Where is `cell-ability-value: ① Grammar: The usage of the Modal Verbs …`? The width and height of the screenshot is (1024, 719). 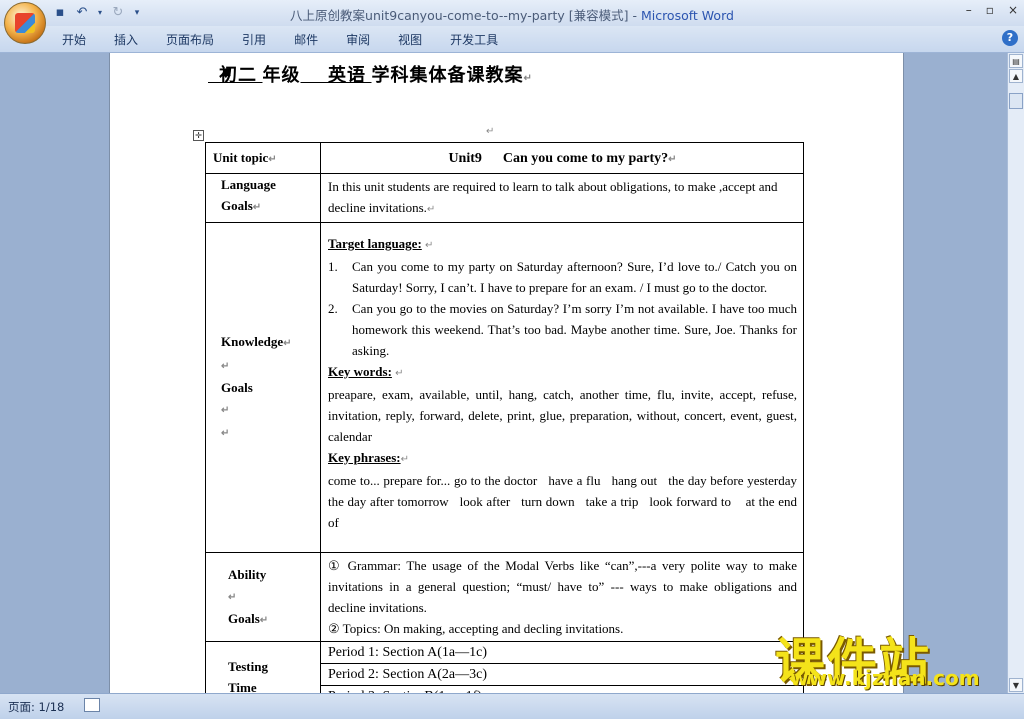 cell-ability-value: ① Grammar: The usage of the Modal Verbs … is located at coordinates (562, 597).